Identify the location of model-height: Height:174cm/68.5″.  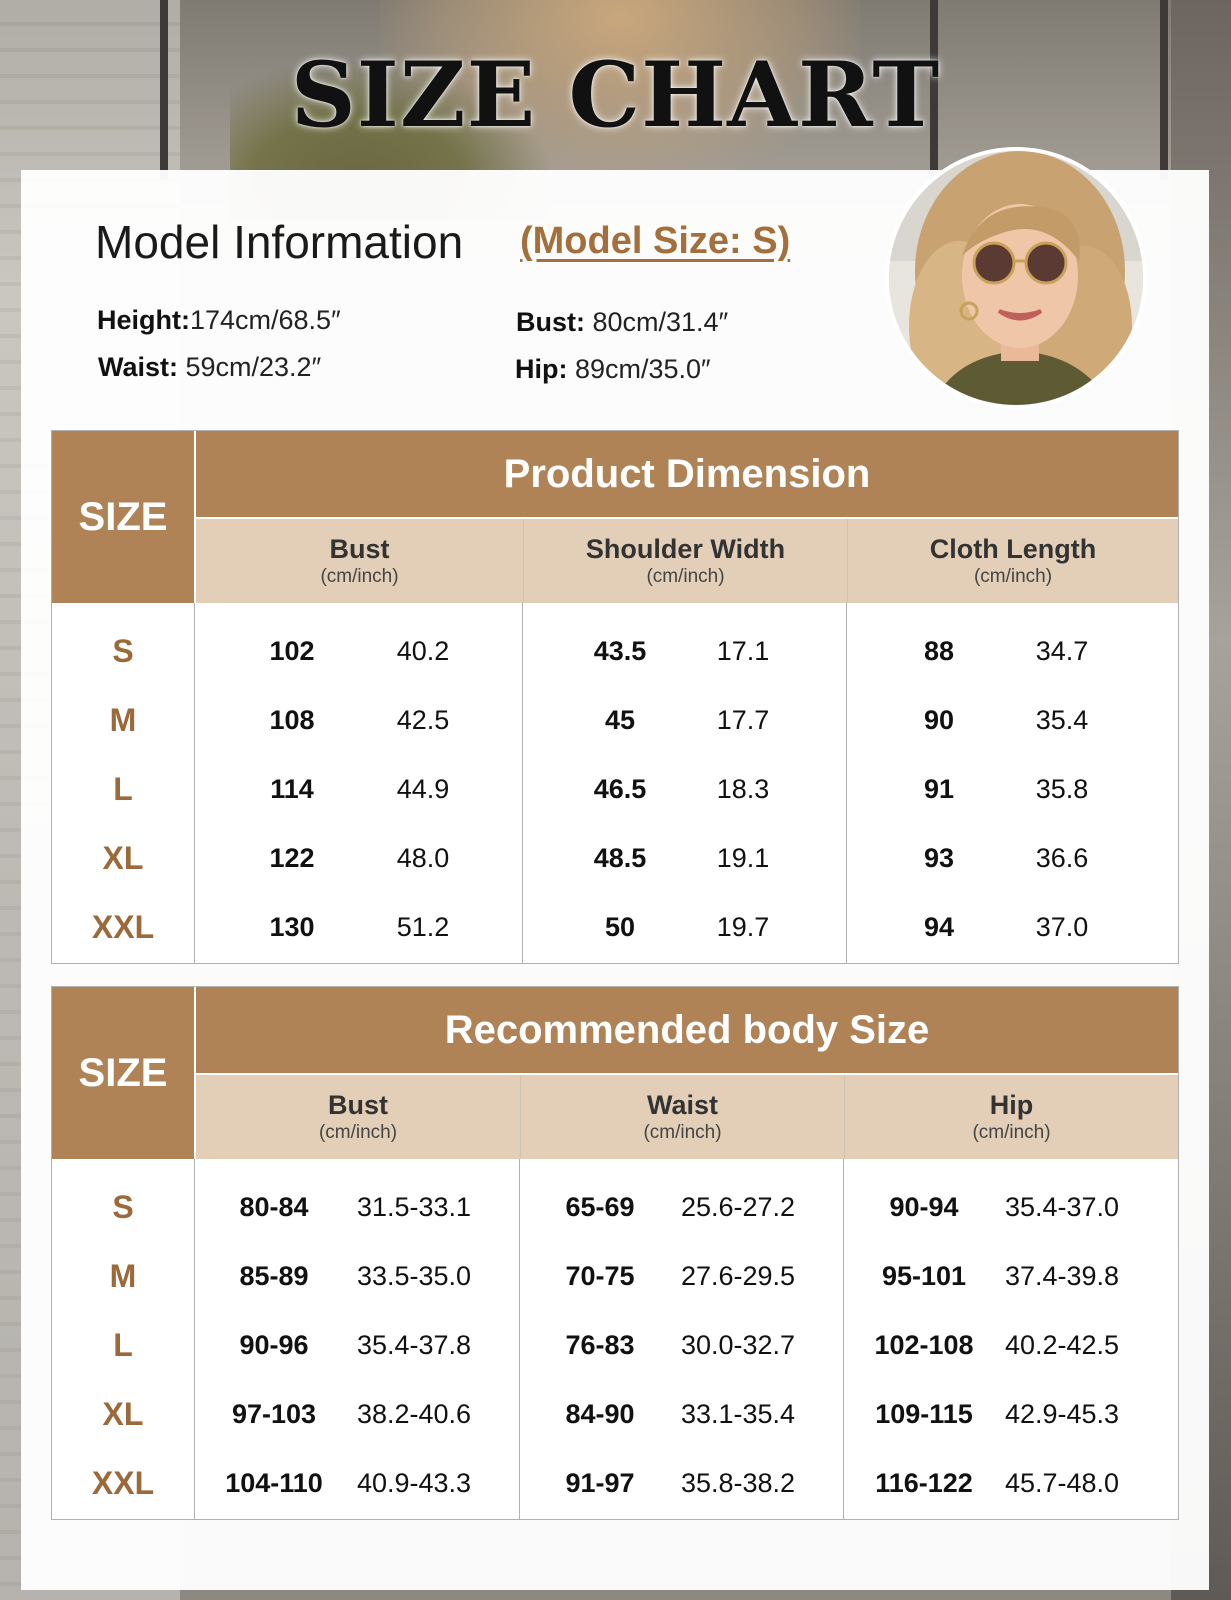
(219, 320).